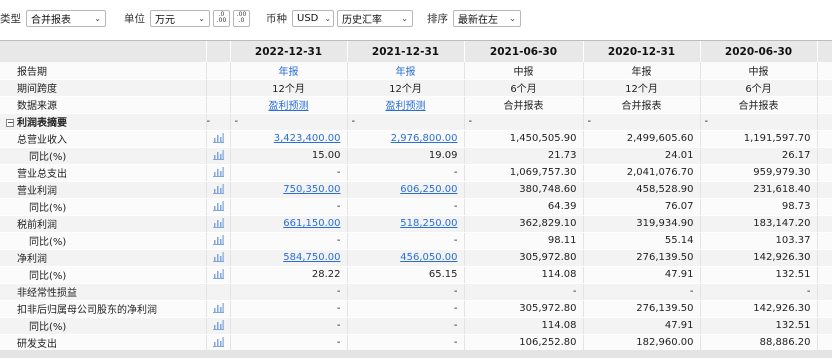  What do you see at coordinates (524, 156) in the screenshot?
I see `value-cell: 21.73` at bounding box center [524, 156].